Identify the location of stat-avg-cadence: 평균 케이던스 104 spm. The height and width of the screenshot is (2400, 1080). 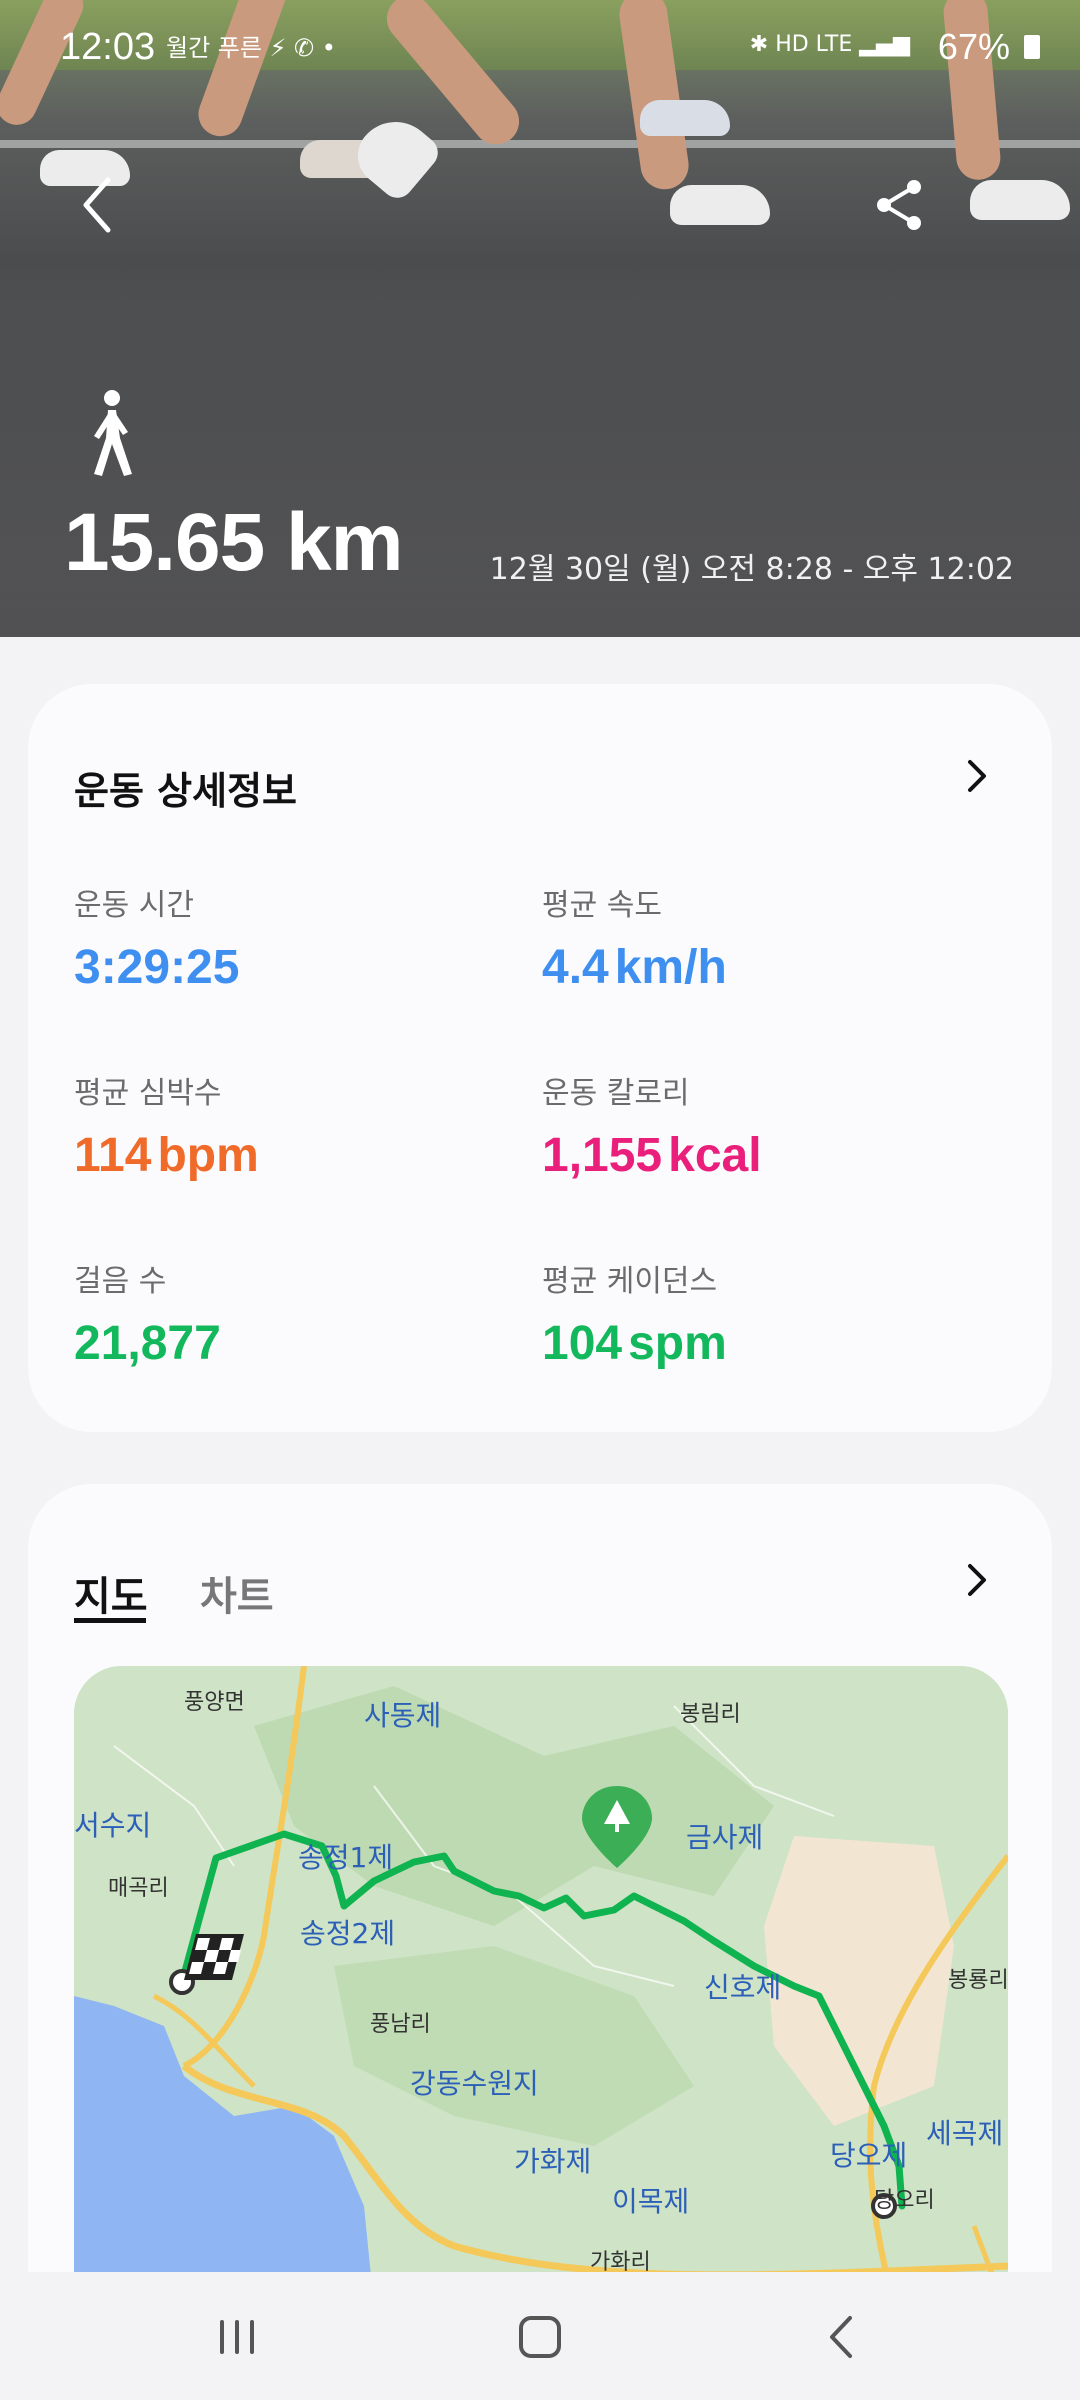
(634, 1313).